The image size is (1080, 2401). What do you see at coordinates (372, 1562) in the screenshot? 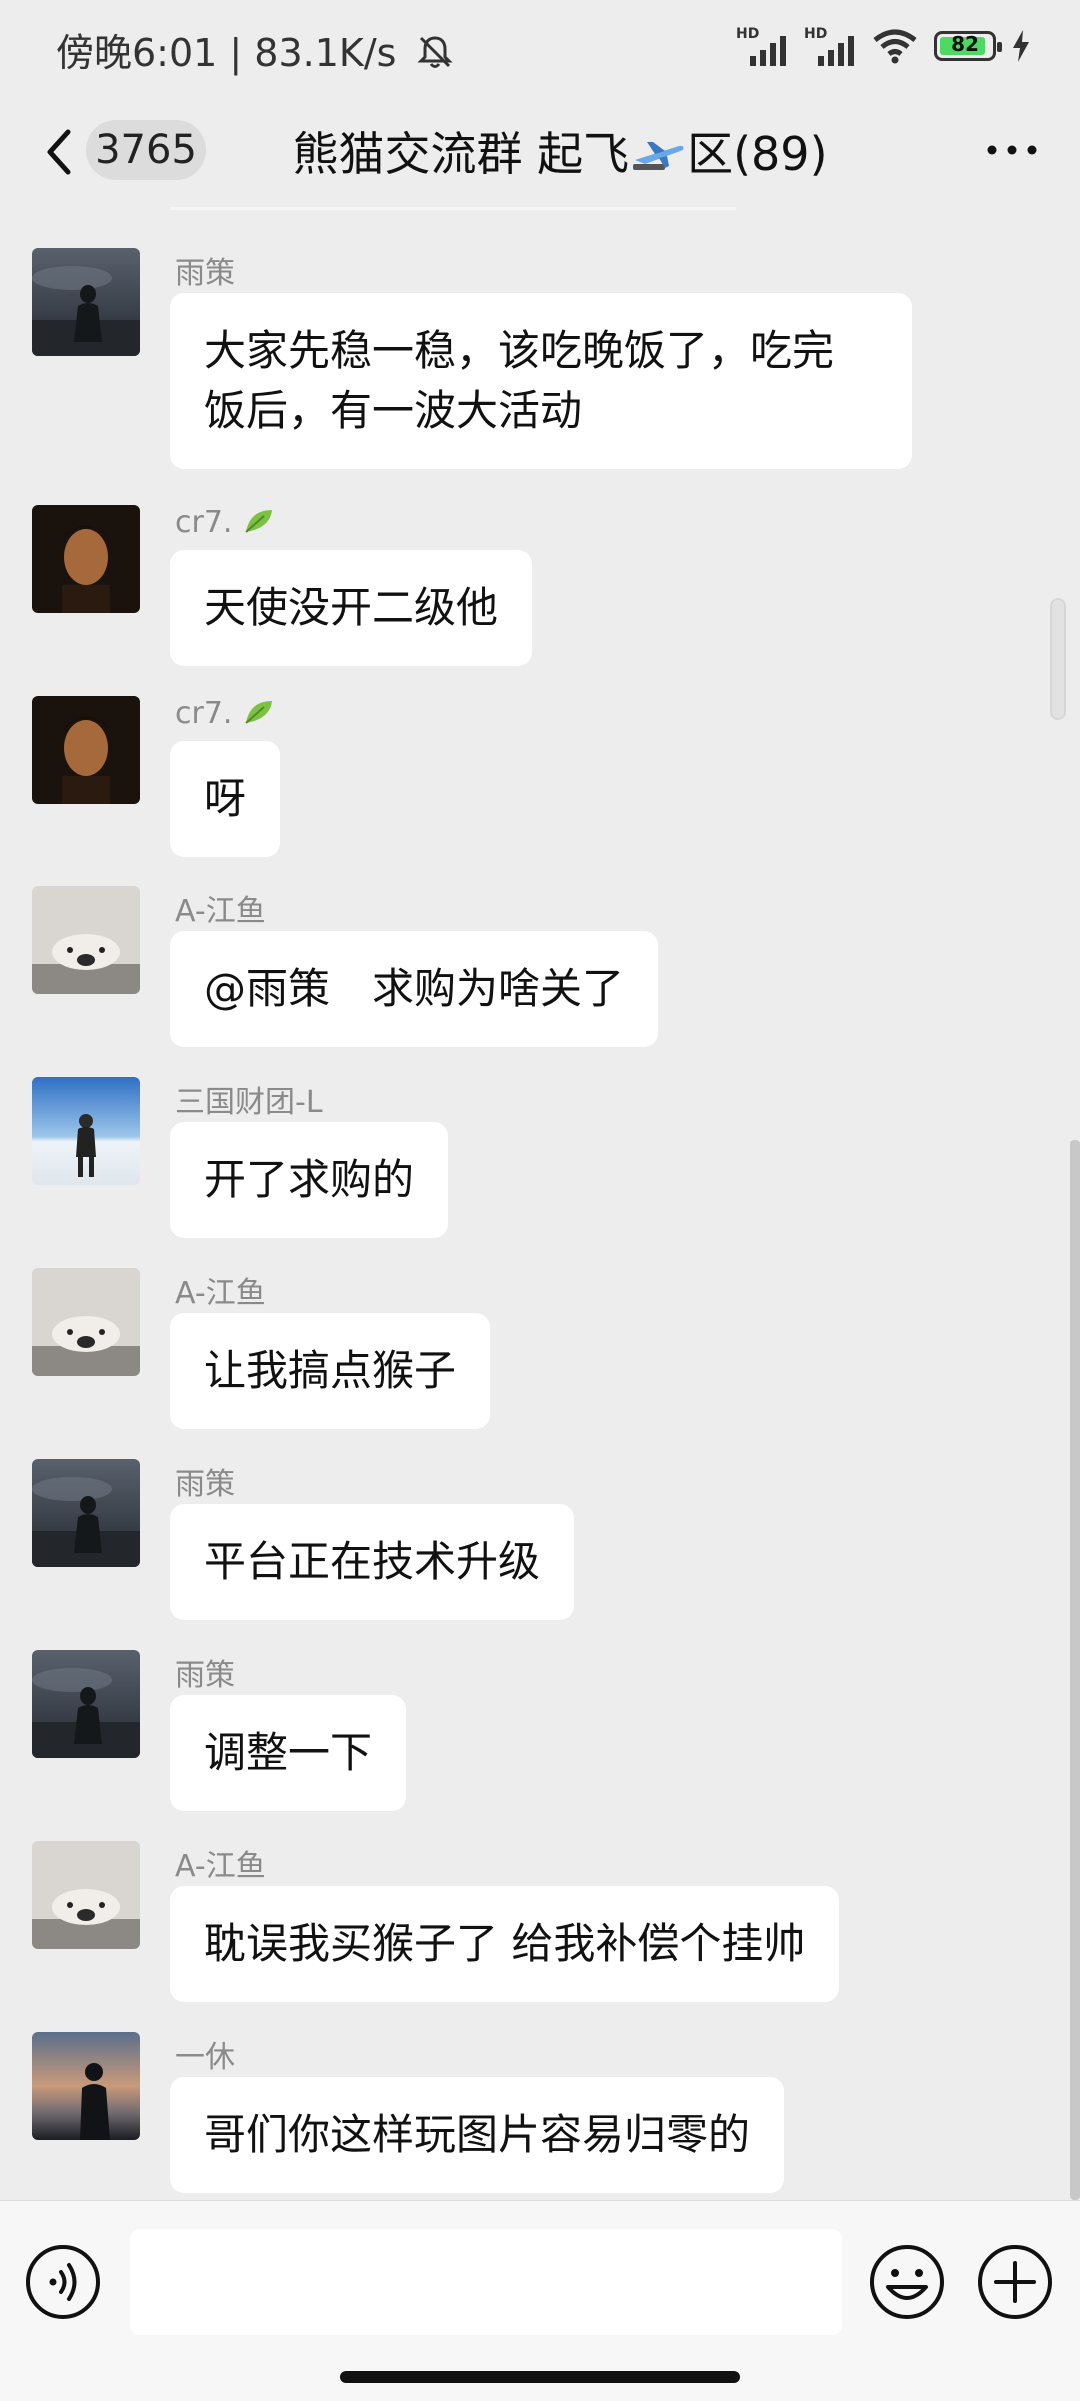
I see `message-bubble: 平台正在技术升级` at bounding box center [372, 1562].